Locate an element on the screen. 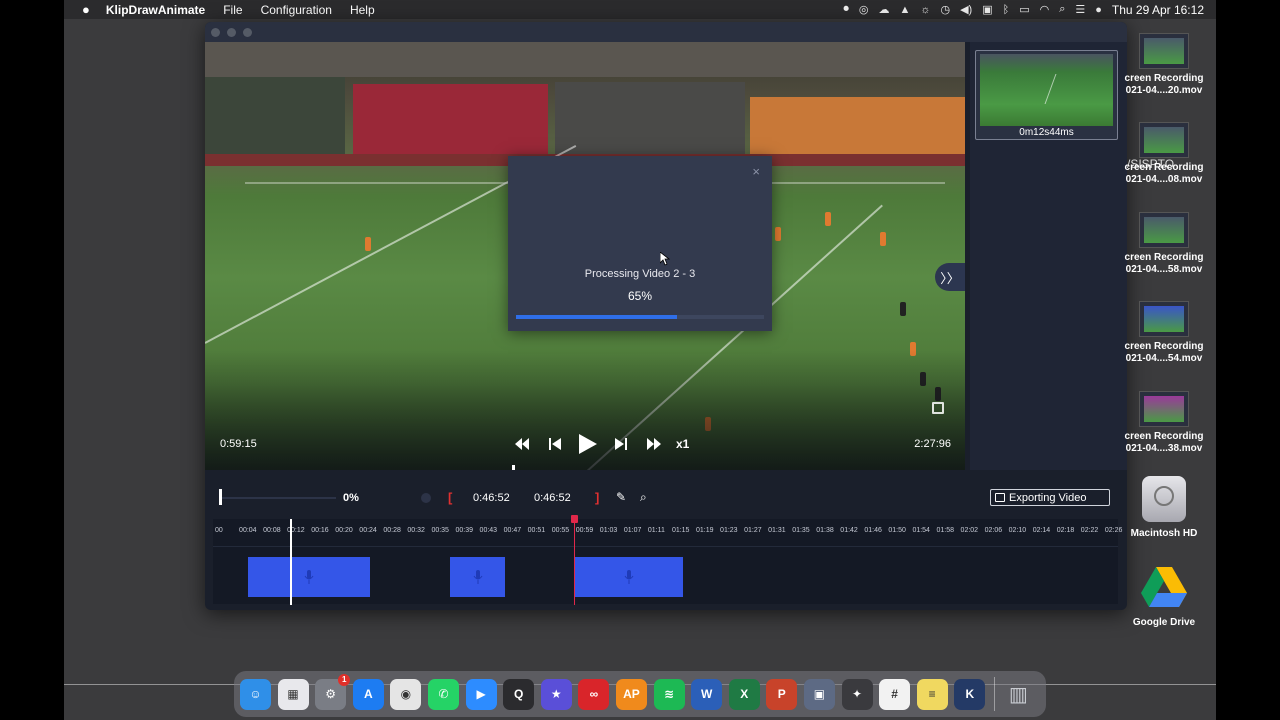 Image resolution: width=1280 pixels, height=720 pixels. whatsapp-icon: ✆ is located at coordinates (443, 694).